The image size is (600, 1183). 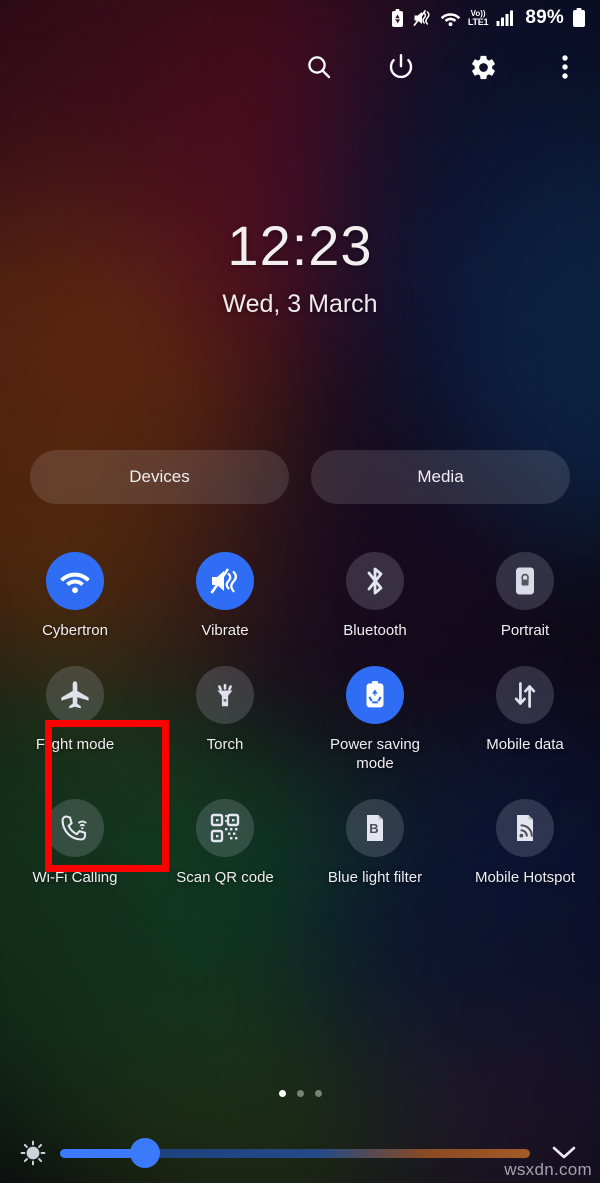 What do you see at coordinates (442, 67) in the screenshot?
I see `panel-action-row` at bounding box center [442, 67].